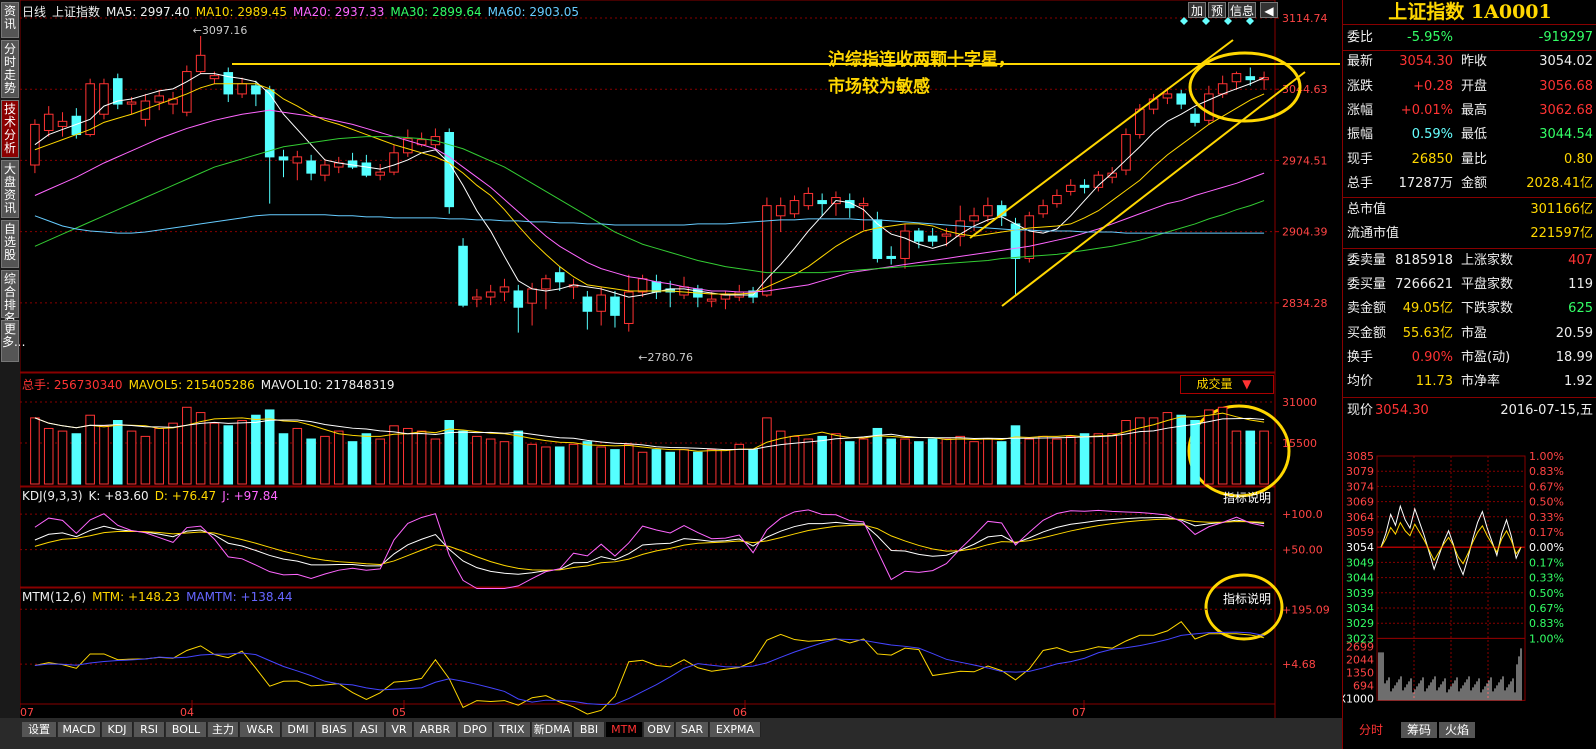  Describe the element at coordinates (260, 729) in the screenshot. I see `indicator-tab-6: W&R` at that location.